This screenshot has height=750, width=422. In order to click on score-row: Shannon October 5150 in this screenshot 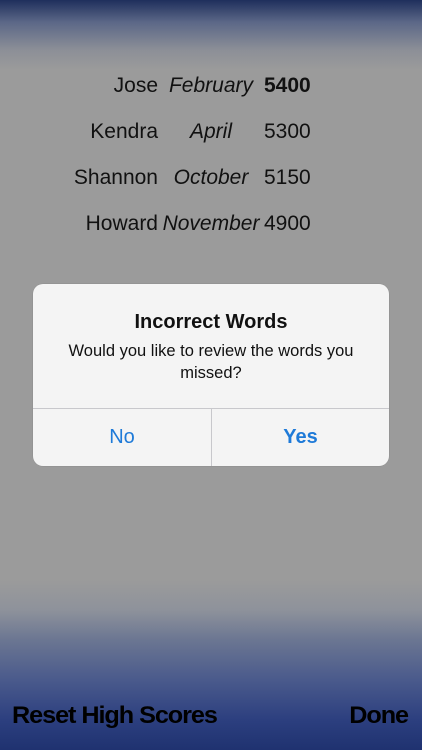, I will do `click(211, 178)`.